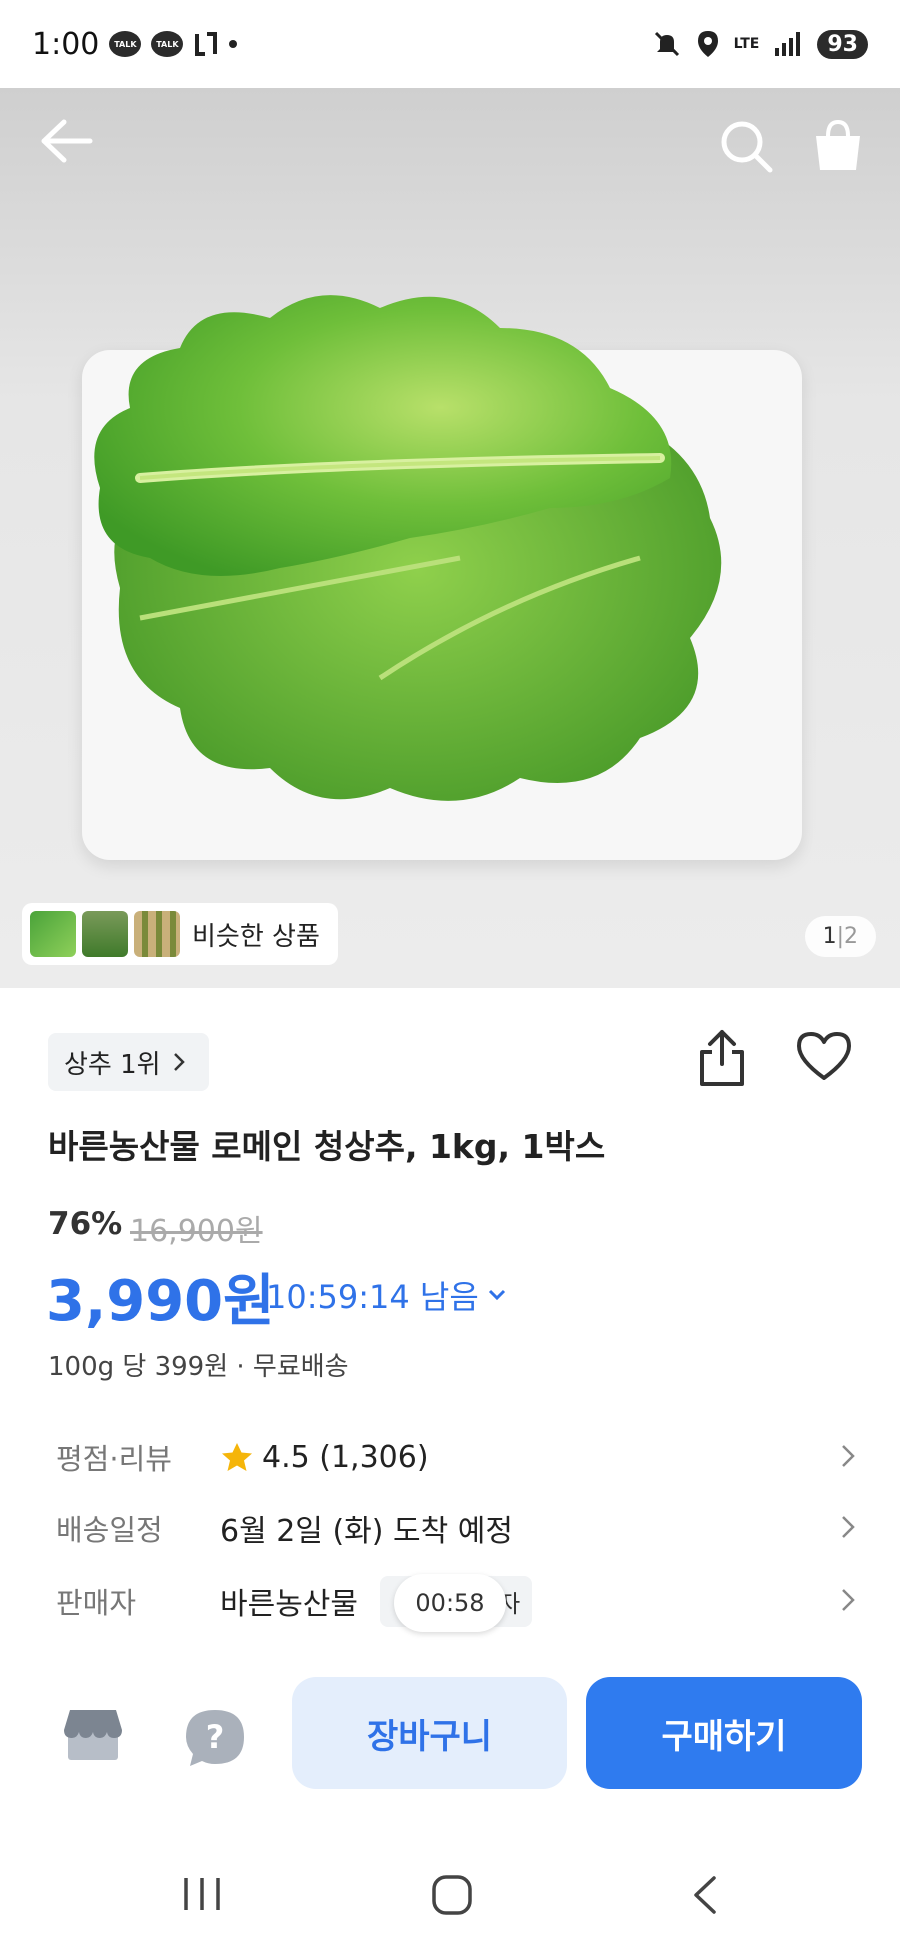 The height and width of the screenshot is (1950, 900). Describe the element at coordinates (366, 1531) in the screenshot. I see `delivery-value: 6월 2일 (화) 도착 예정` at that location.